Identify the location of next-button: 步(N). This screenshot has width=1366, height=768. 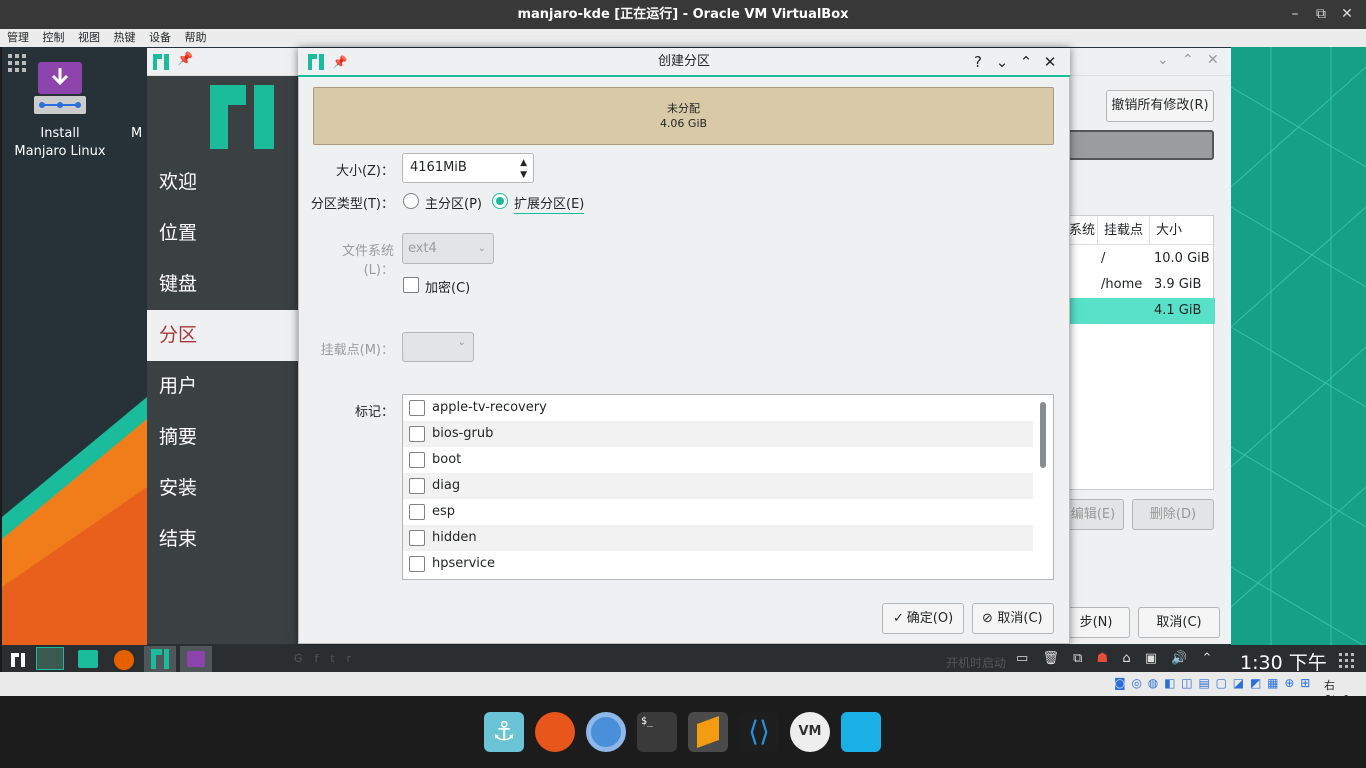
(1096, 622).